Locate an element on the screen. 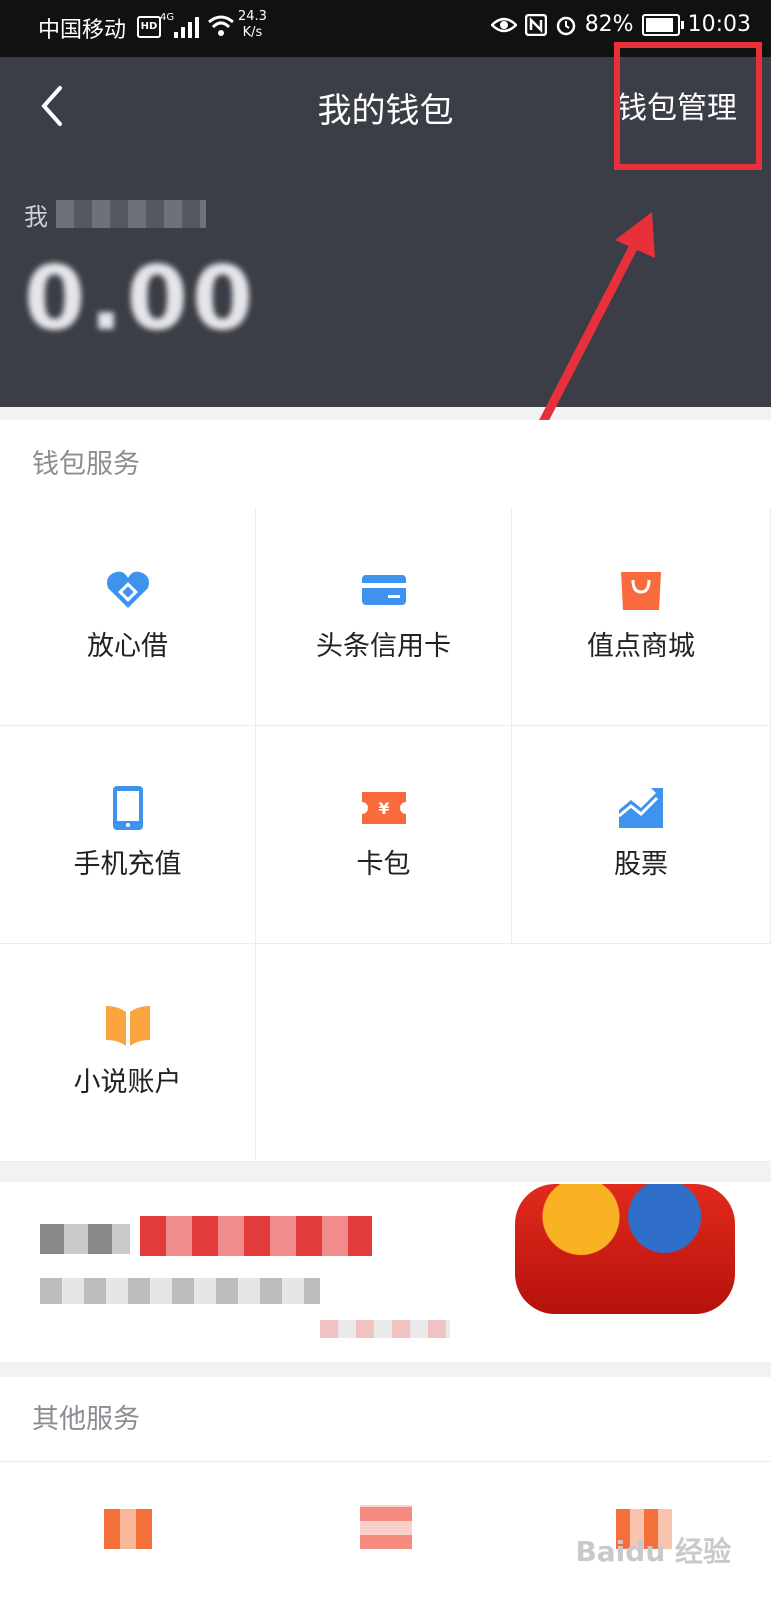  service-label: 股票 is located at coordinates (641, 864).